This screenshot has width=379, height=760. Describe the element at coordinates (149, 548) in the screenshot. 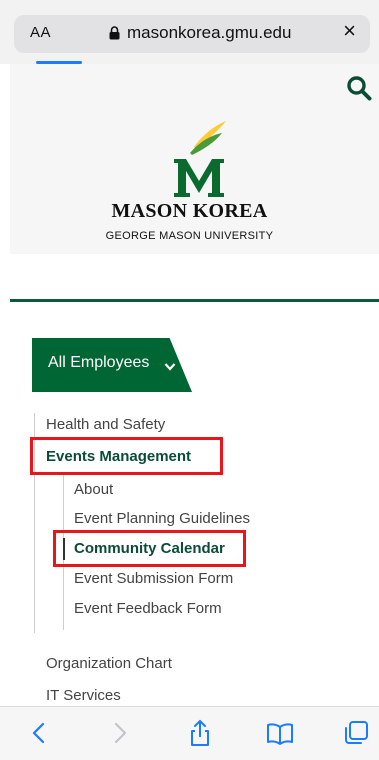

I see `highlight-box-community-calendar` at that location.